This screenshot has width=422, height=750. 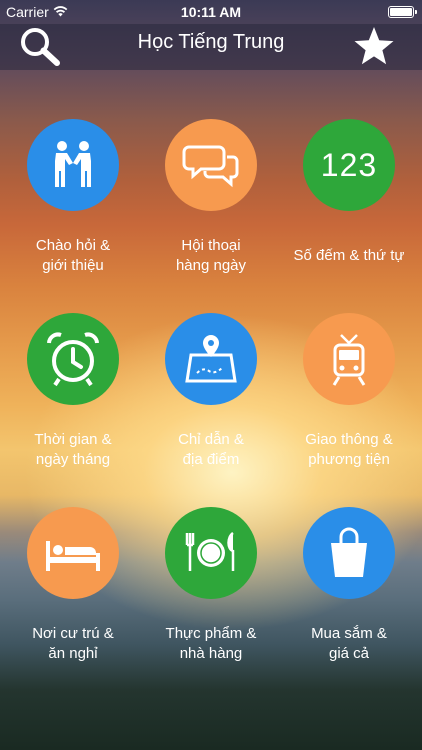 I want to click on category-greetings: Chào hỏi & giới thiệu, so click(x=73, y=204).